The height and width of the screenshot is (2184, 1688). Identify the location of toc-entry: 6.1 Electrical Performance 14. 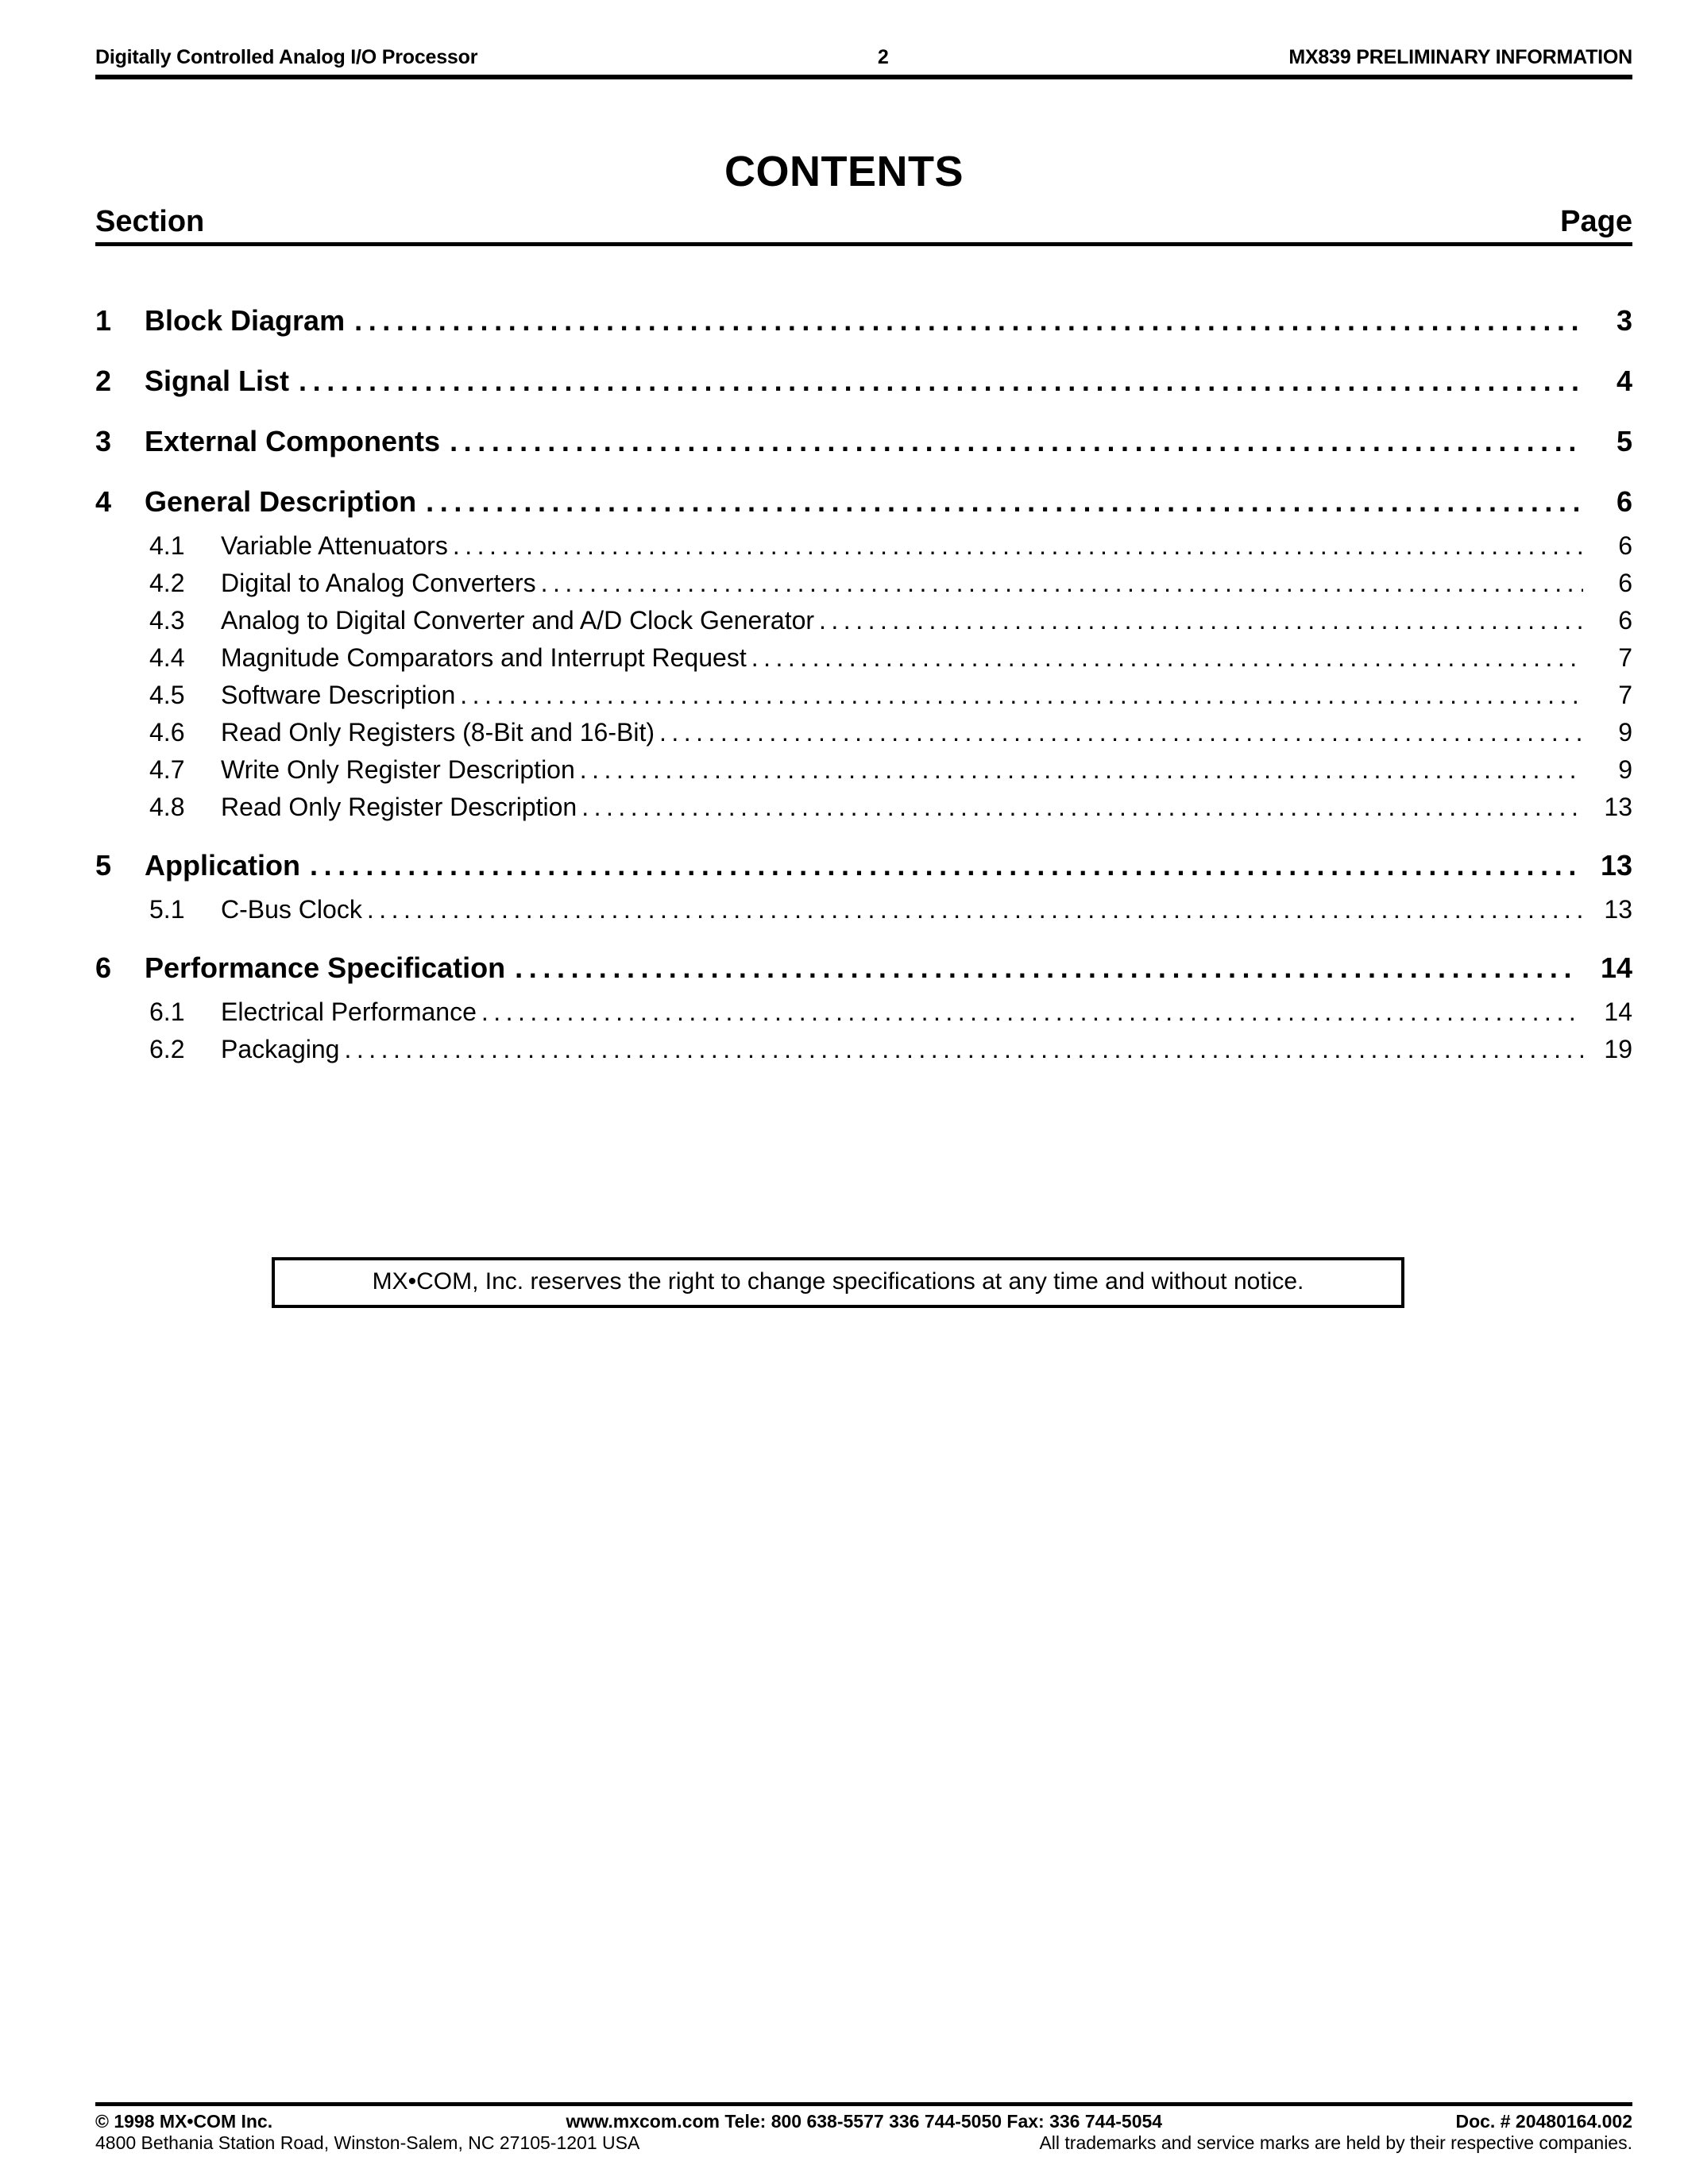
(864, 1012).